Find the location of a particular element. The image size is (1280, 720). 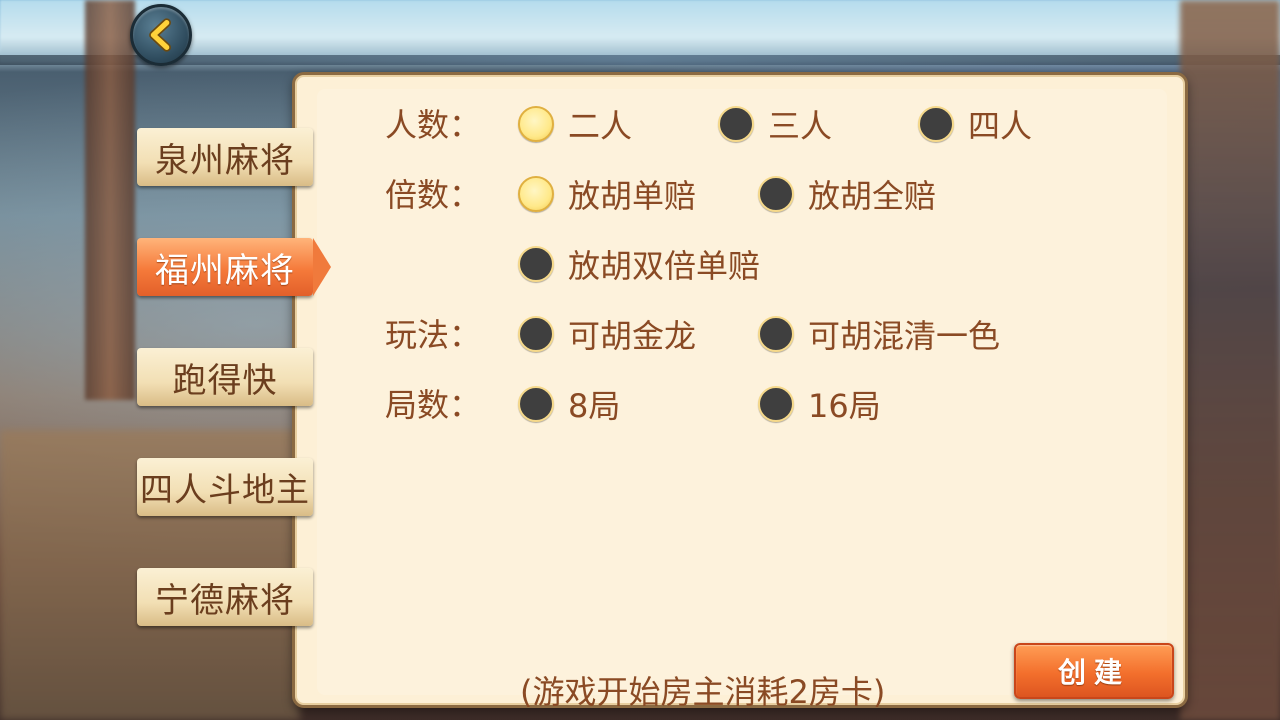

back-button is located at coordinates (161, 35).